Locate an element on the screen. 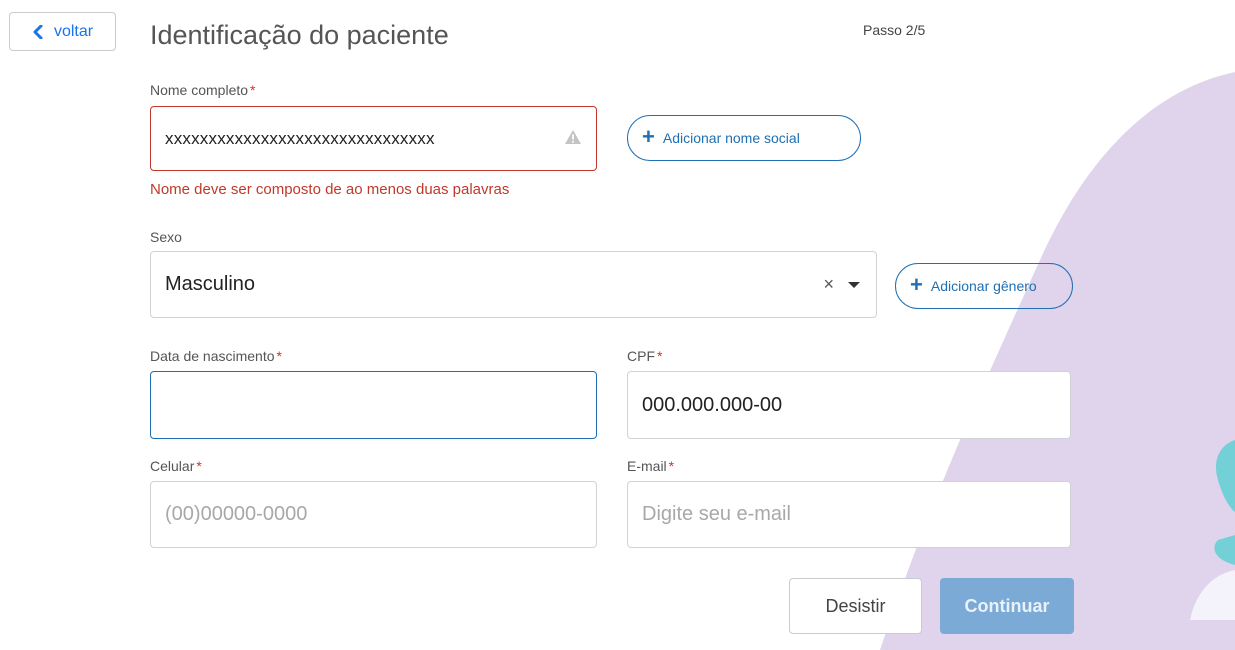 This screenshot has width=1235, height=650. add-gender-label: Adicionar gênero is located at coordinates (983, 286).